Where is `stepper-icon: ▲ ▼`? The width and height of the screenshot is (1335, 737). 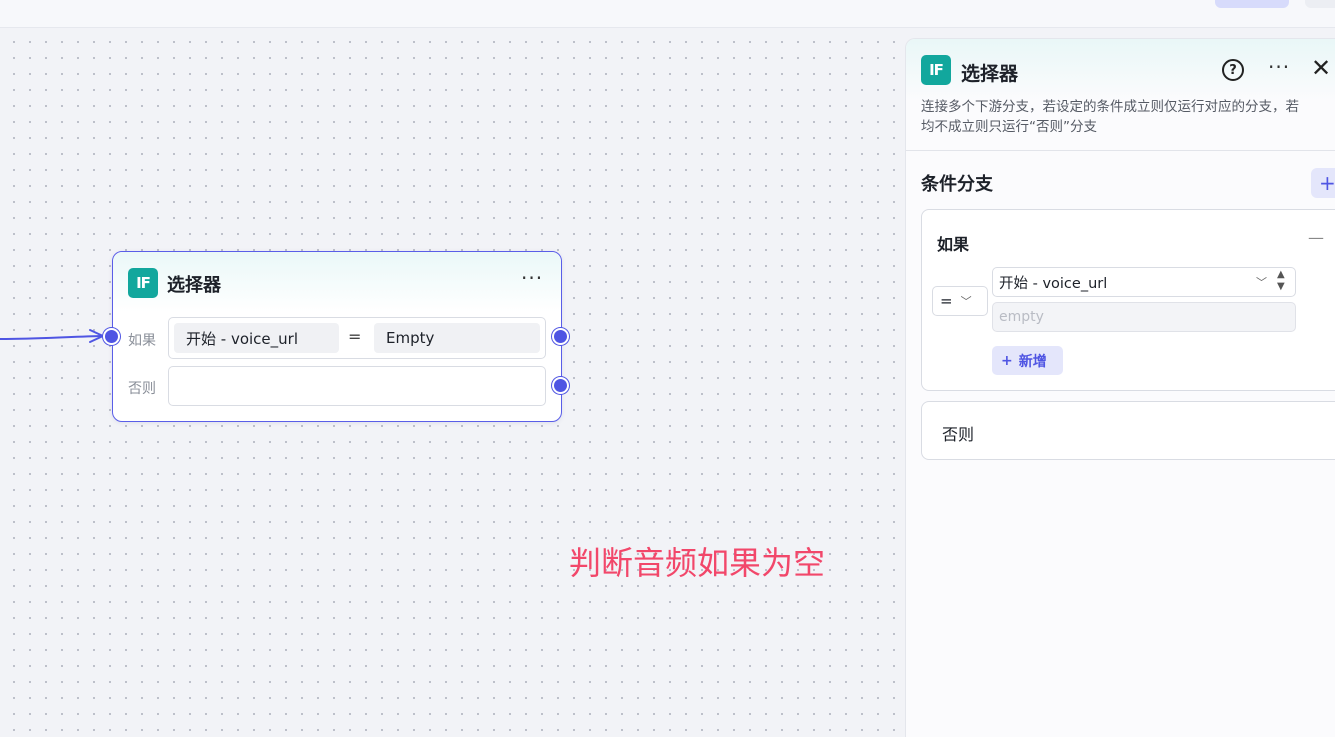 stepper-icon: ▲ ▼ is located at coordinates (1281, 281).